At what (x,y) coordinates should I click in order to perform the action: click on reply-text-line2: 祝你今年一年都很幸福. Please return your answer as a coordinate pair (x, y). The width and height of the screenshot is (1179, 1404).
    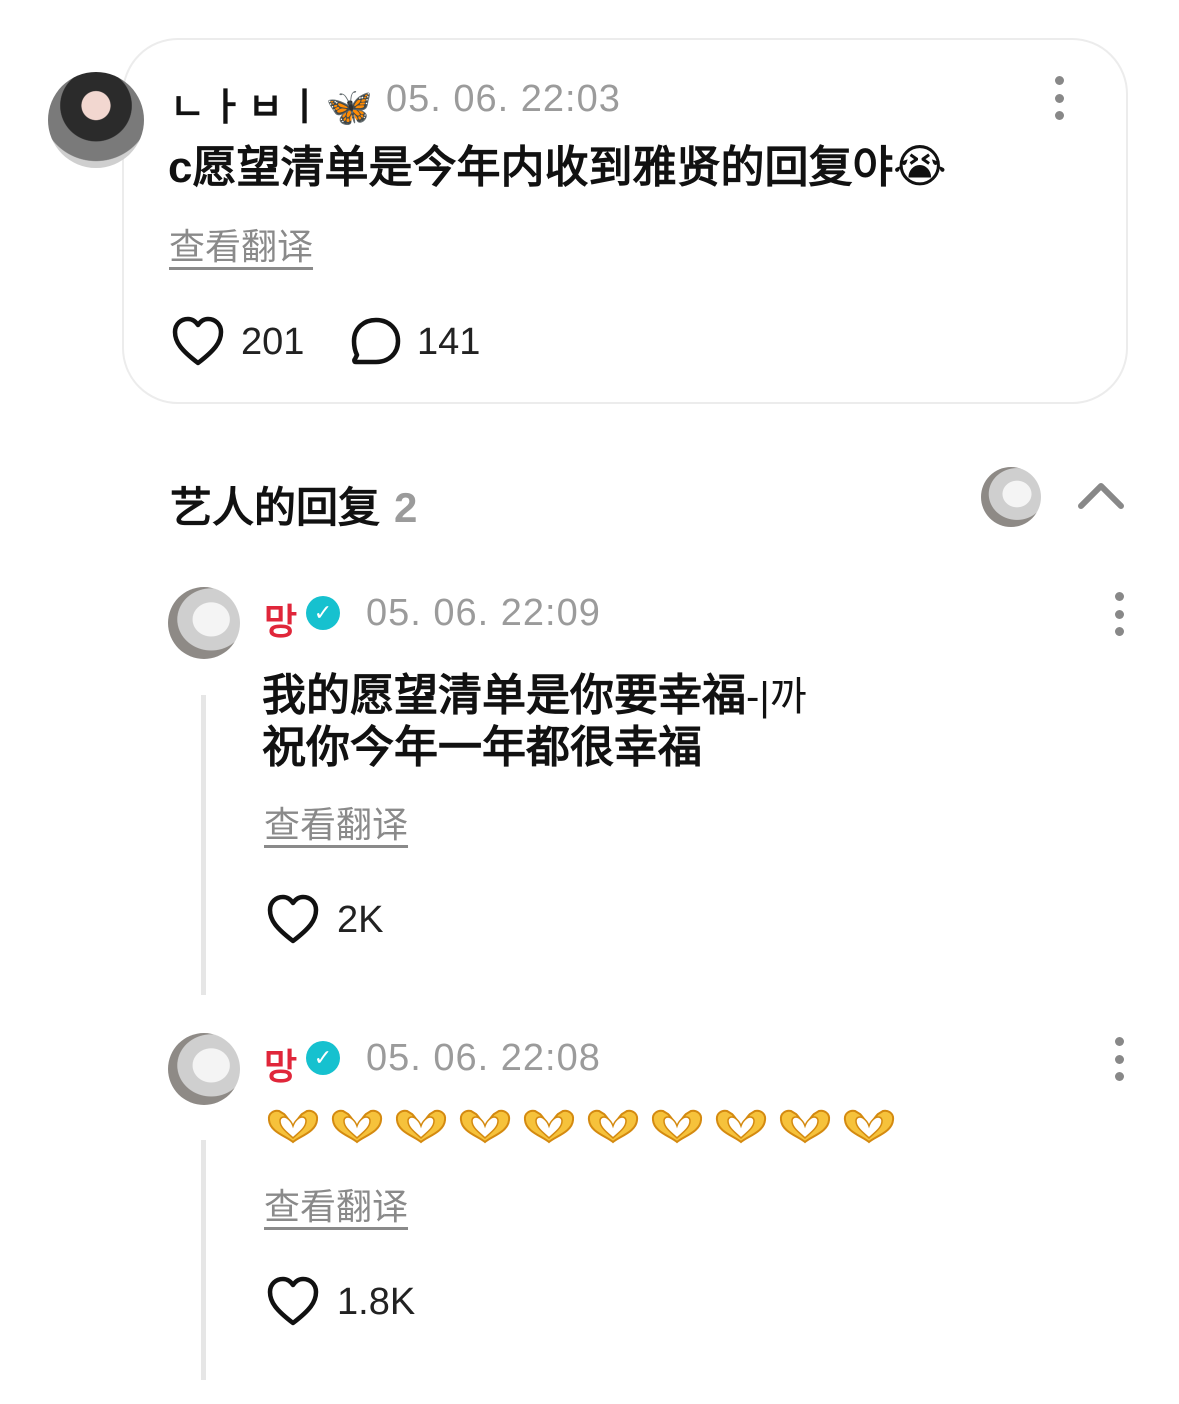
    Looking at the image, I should click on (482, 747).